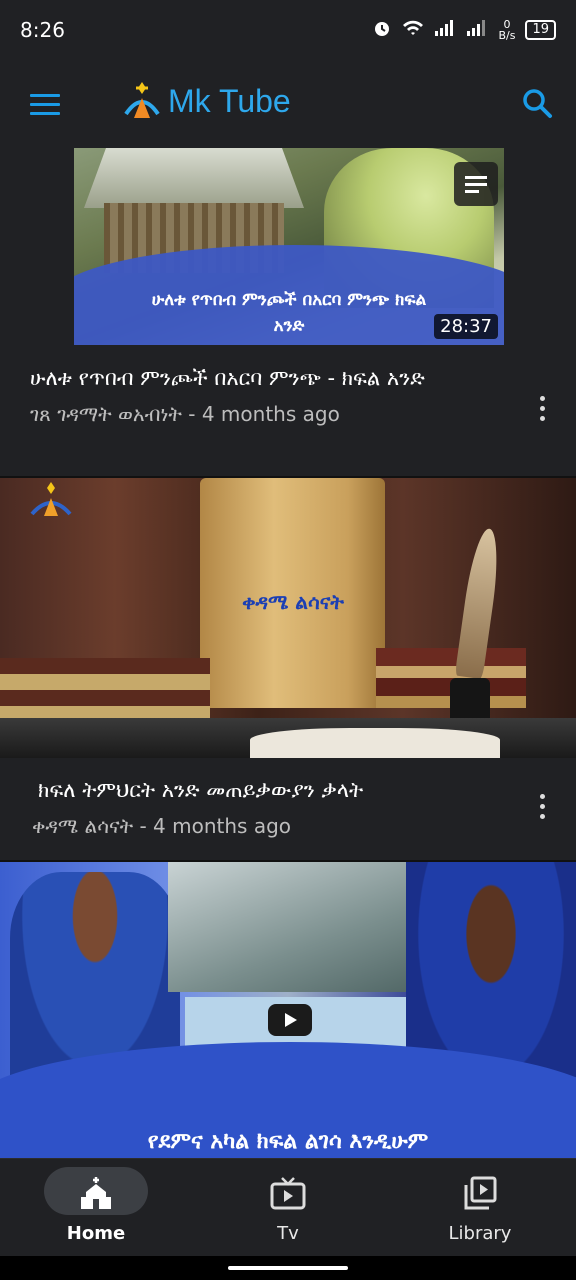 This screenshot has width=576, height=1280. I want to click on church-icon, so click(96, 1193).